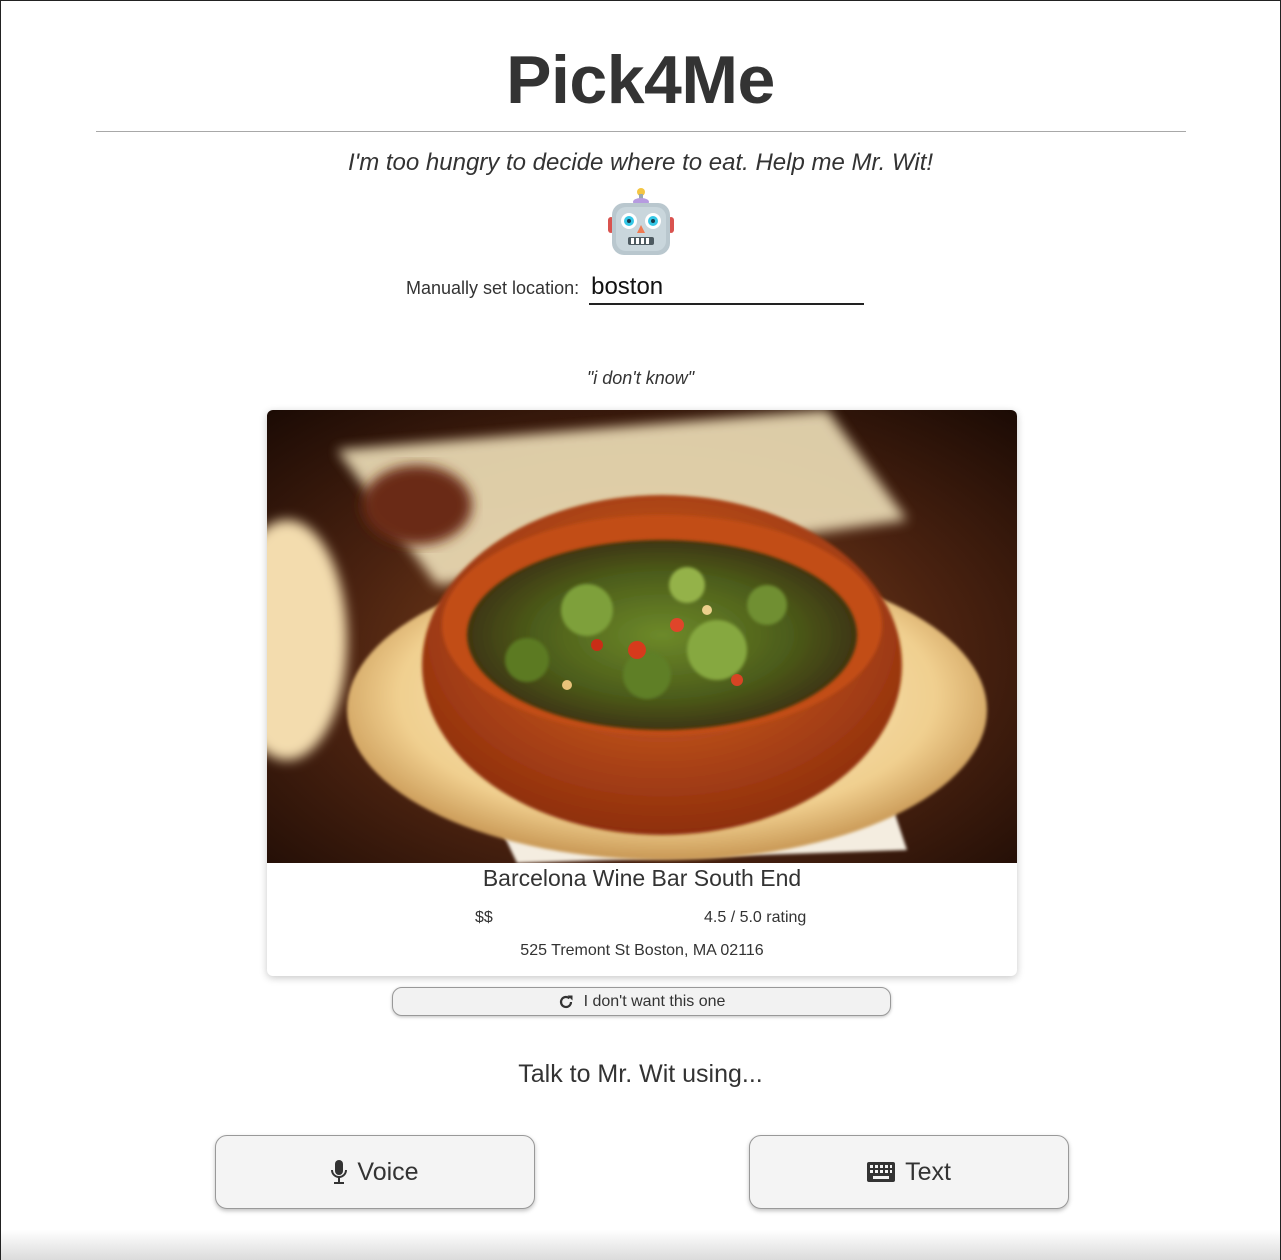 This screenshot has height=1260, width=1281. I want to click on title-divider, so click(641, 131).